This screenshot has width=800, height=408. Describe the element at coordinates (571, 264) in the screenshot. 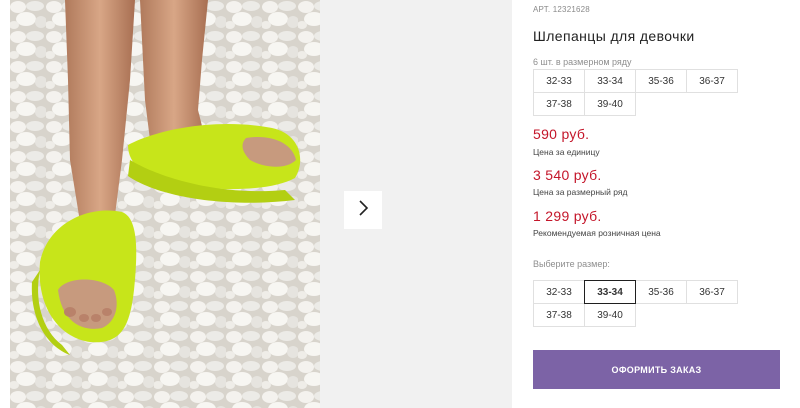

I see `size-picker-label: Выберите размер:` at that location.